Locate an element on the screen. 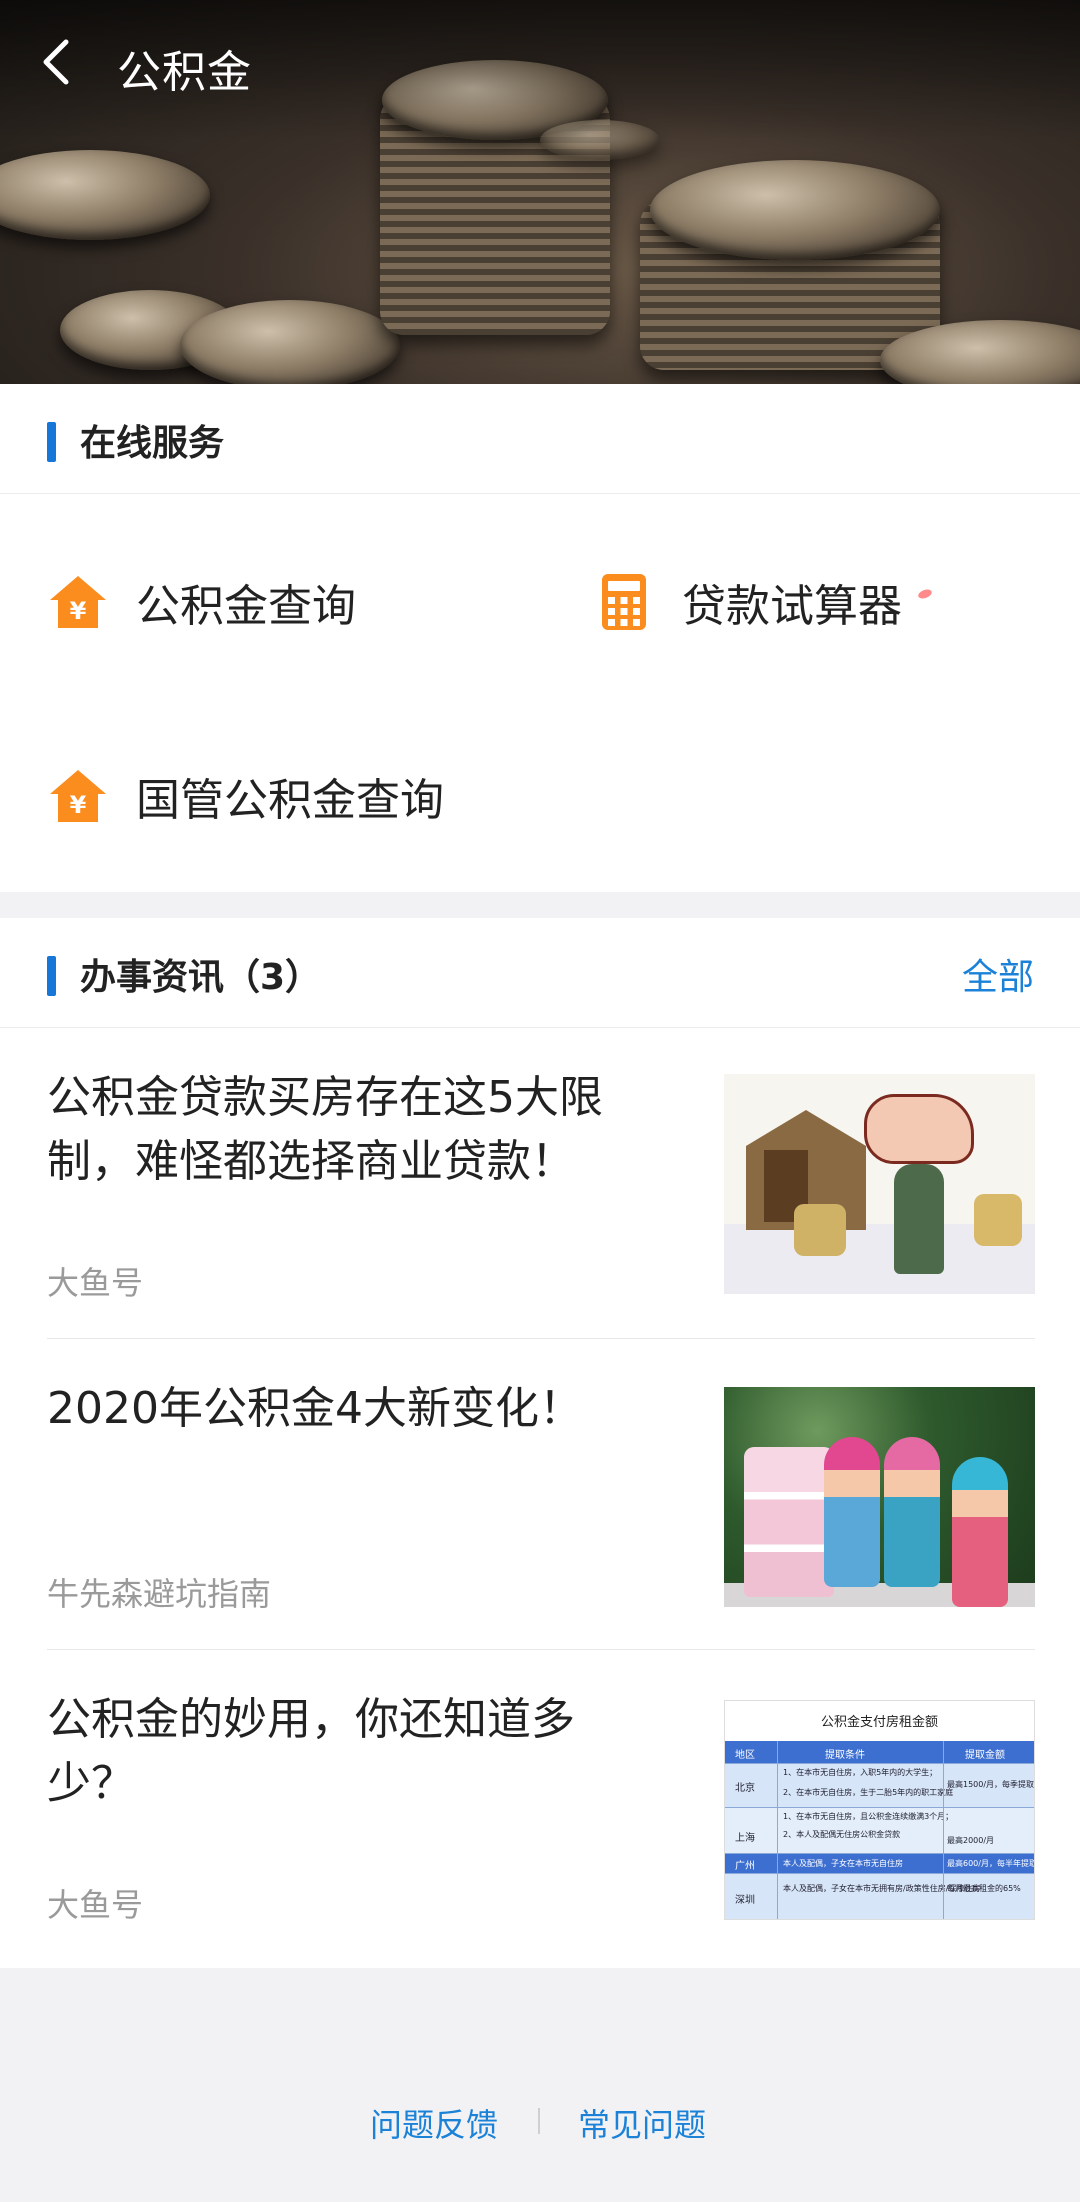 This screenshot has width=1080, height=2202. calculator-icon is located at coordinates (624, 602).